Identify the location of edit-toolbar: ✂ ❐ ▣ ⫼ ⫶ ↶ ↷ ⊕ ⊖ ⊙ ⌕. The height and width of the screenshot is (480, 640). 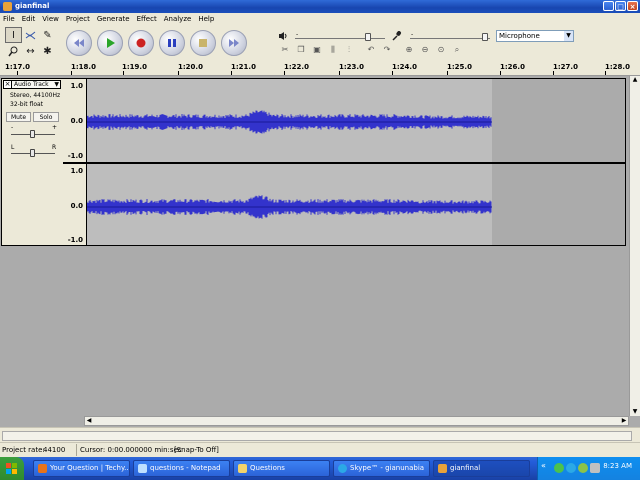
(371, 49).